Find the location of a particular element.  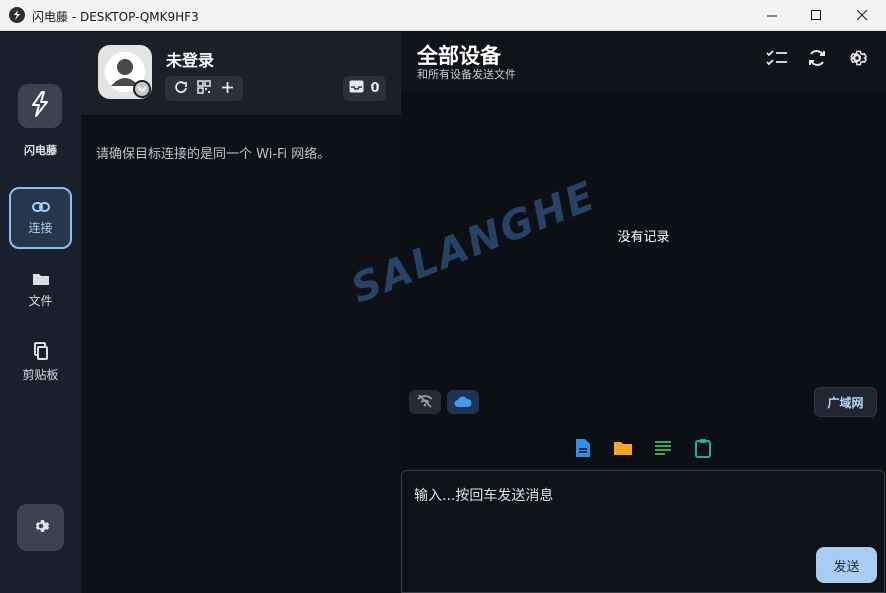

sync-button is located at coordinates (817, 60).